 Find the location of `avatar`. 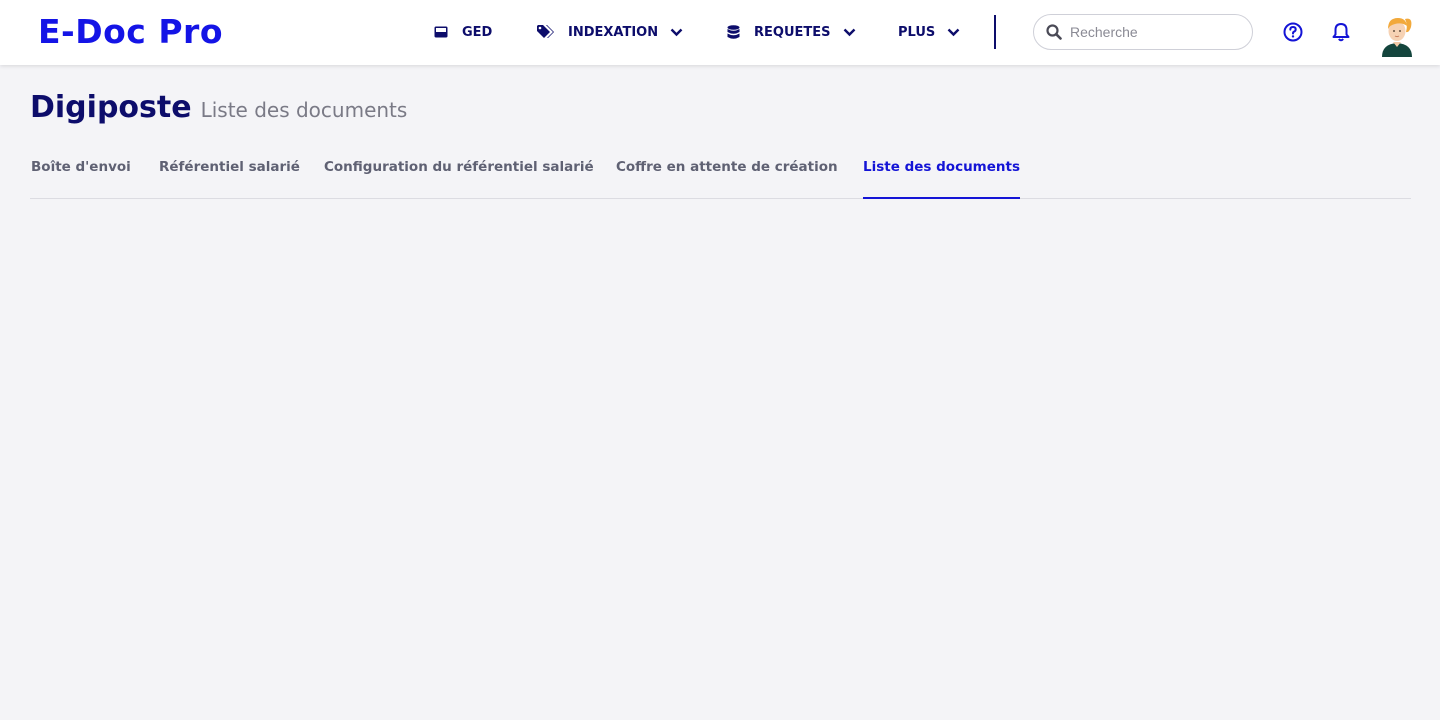

avatar is located at coordinates (1397, 35).